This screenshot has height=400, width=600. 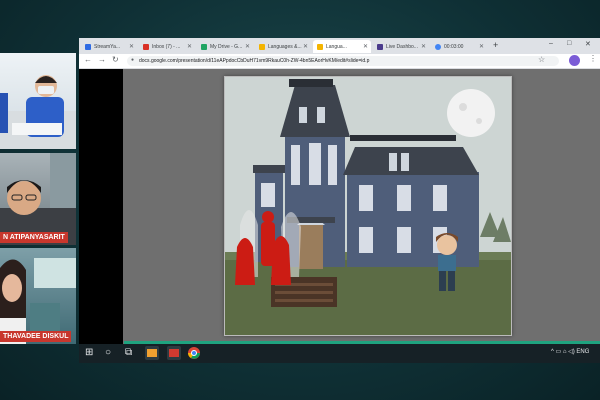 I want to click on tab-languages-1: Languages &... ✕, so click(x=283, y=46).